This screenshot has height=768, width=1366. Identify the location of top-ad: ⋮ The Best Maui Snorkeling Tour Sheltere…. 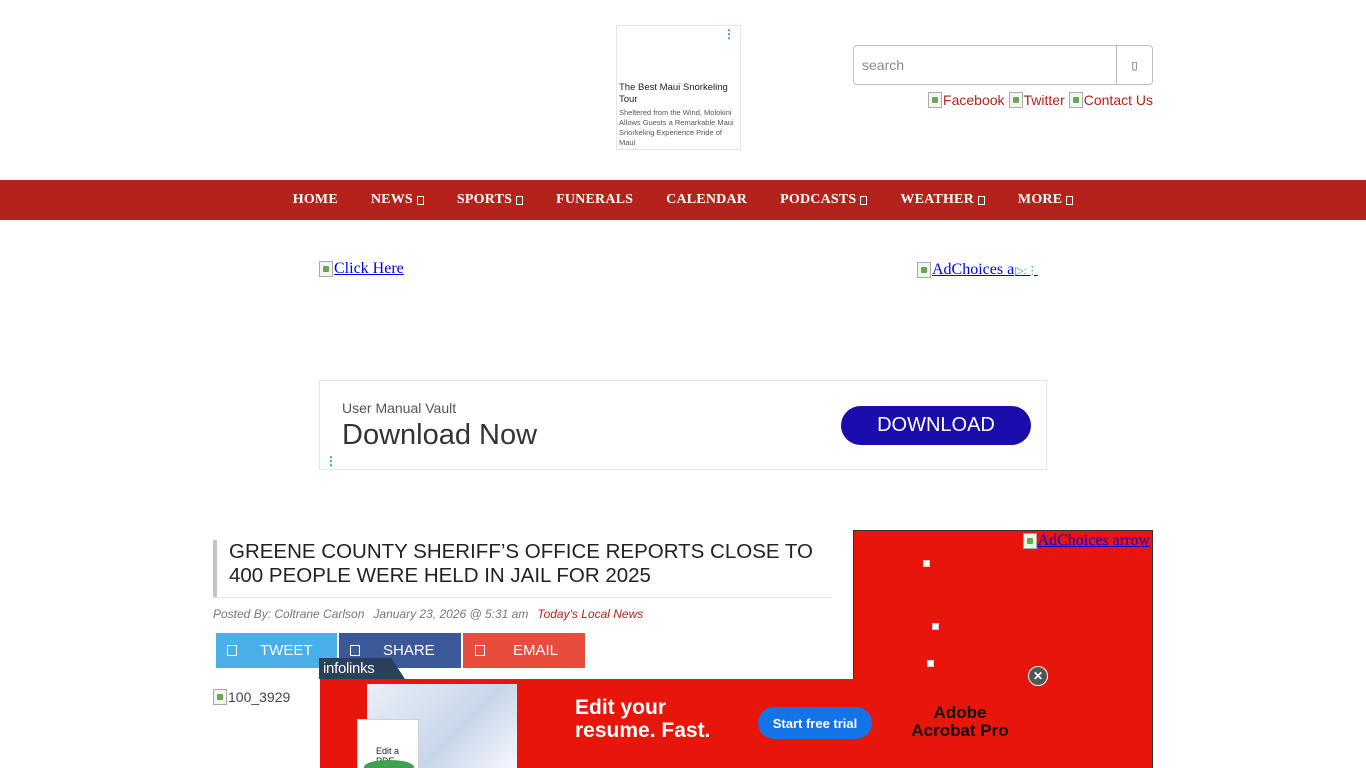
(678, 87).